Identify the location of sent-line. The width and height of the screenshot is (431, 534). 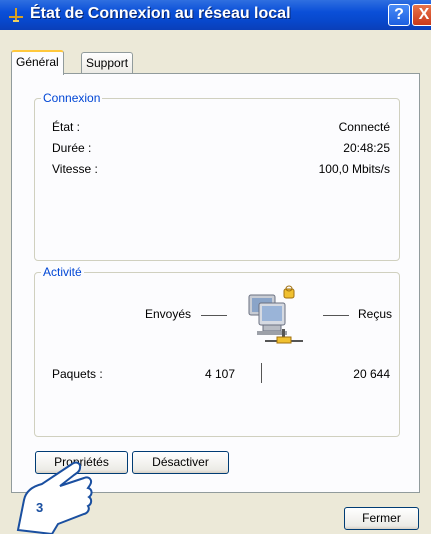
(214, 315).